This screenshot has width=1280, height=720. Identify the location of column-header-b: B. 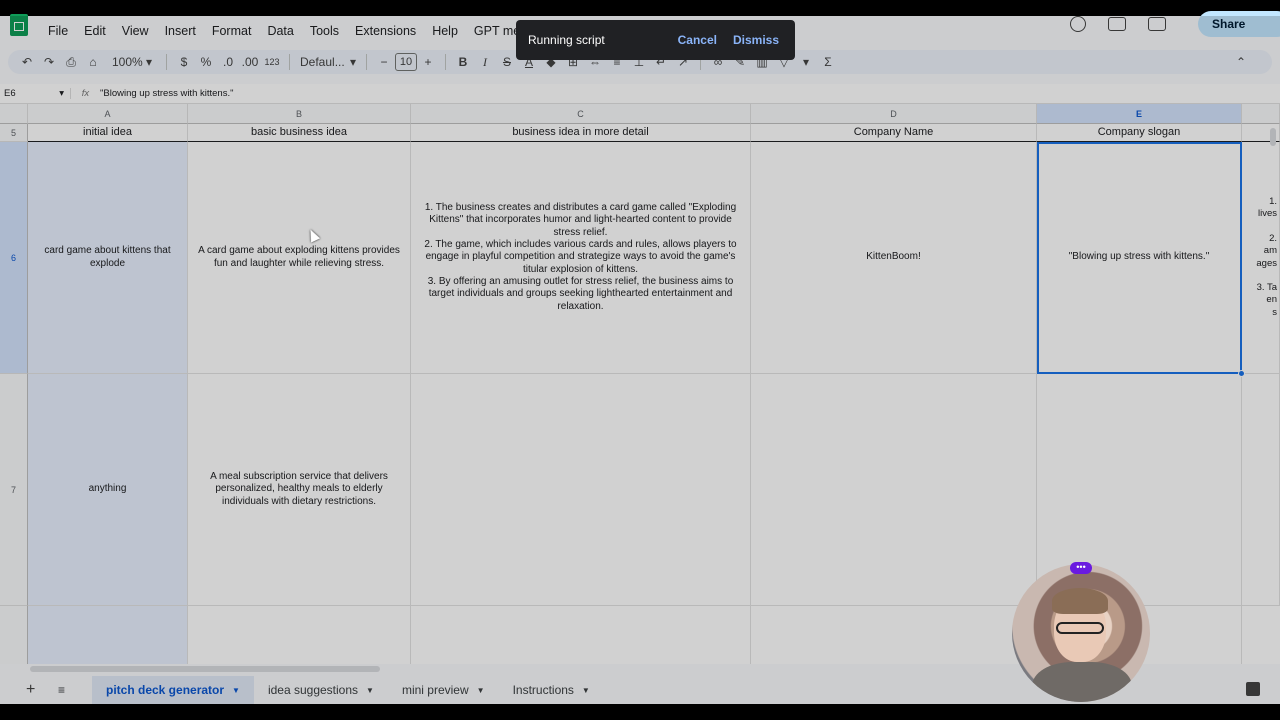
(299, 114).